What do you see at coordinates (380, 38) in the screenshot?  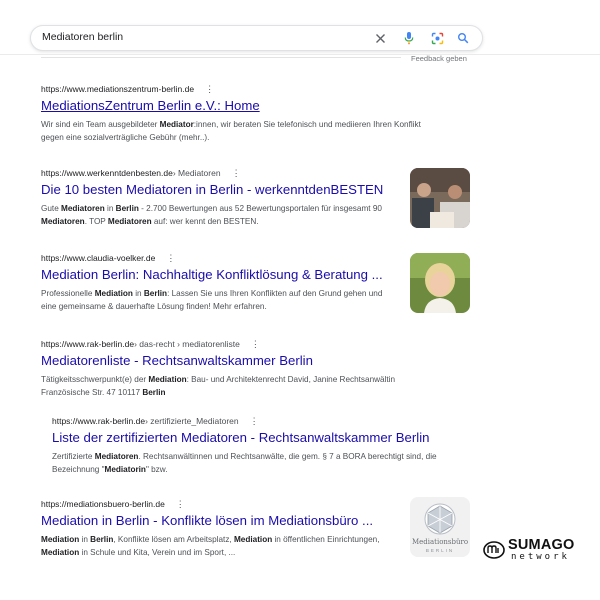 I see `close-icon` at bounding box center [380, 38].